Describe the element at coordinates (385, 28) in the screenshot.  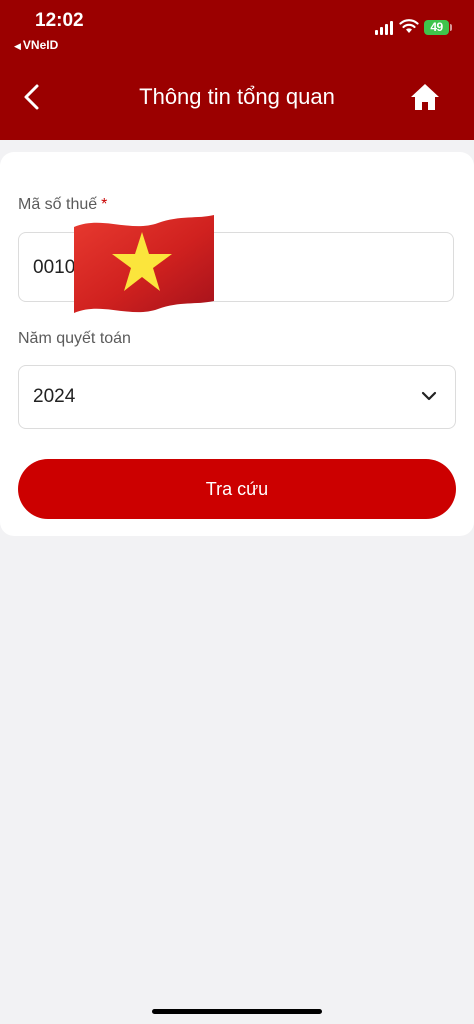
I see `cellular-signal-icon` at that location.